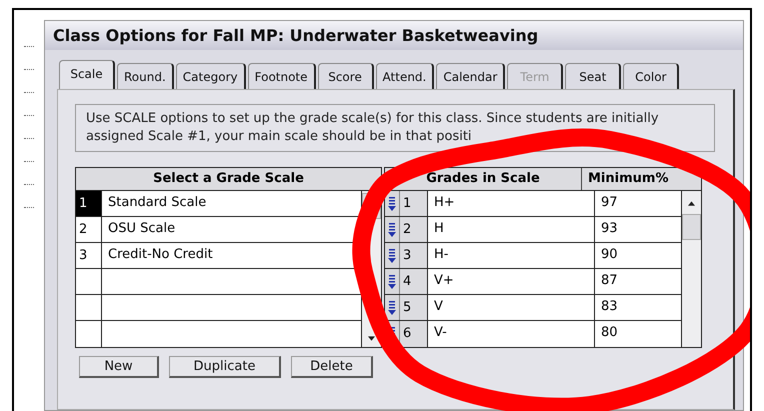 This screenshot has height=411, width=764. I want to click on table-cell: H-, so click(511, 255).